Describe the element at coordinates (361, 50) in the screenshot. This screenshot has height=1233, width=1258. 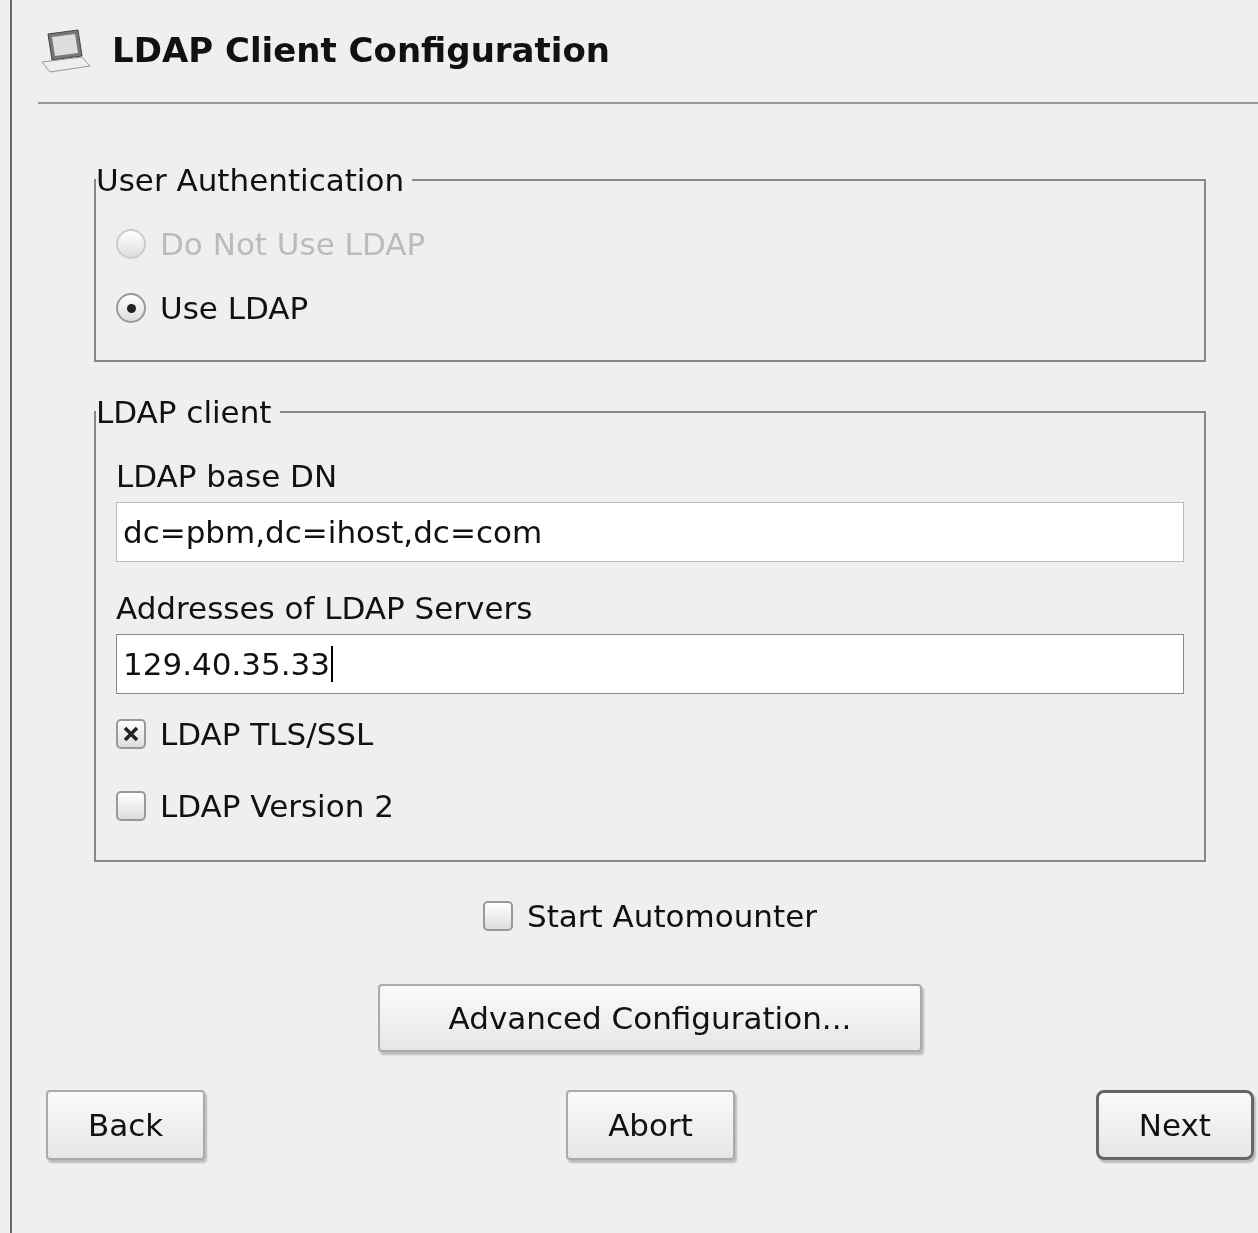
I see `window-title: LDAP Client Configuration` at that location.